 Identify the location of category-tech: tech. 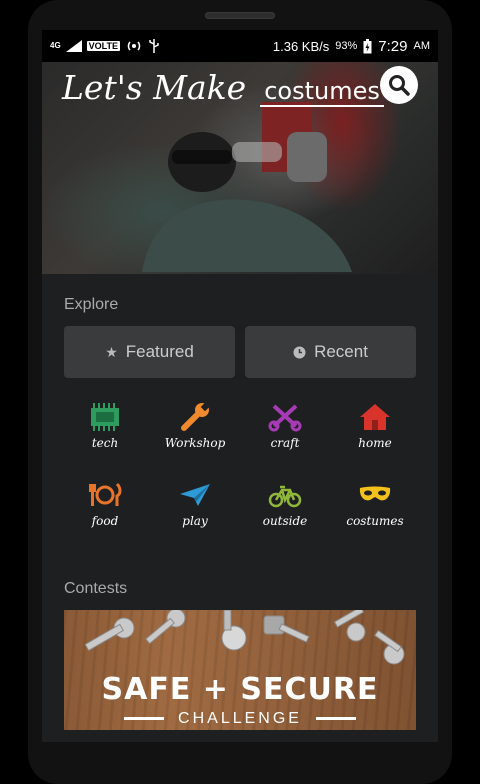
(105, 426).